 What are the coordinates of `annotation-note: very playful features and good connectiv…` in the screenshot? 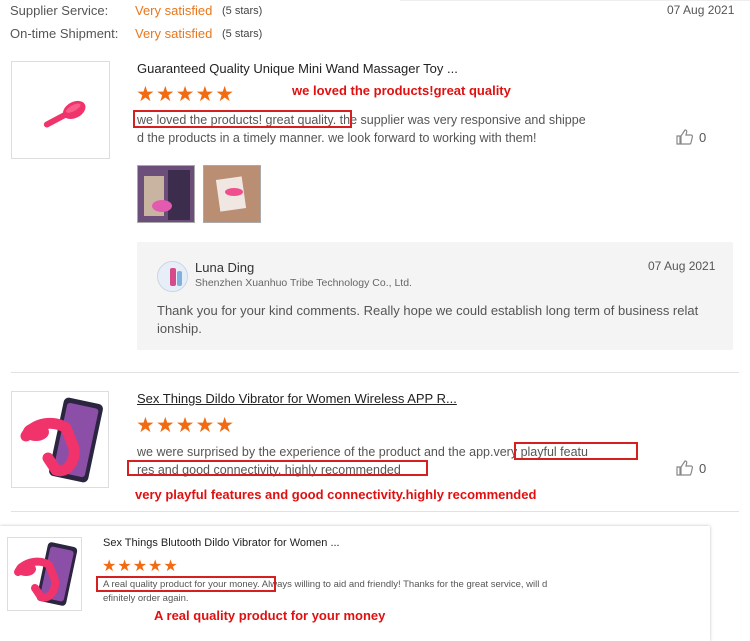 It's located at (336, 494).